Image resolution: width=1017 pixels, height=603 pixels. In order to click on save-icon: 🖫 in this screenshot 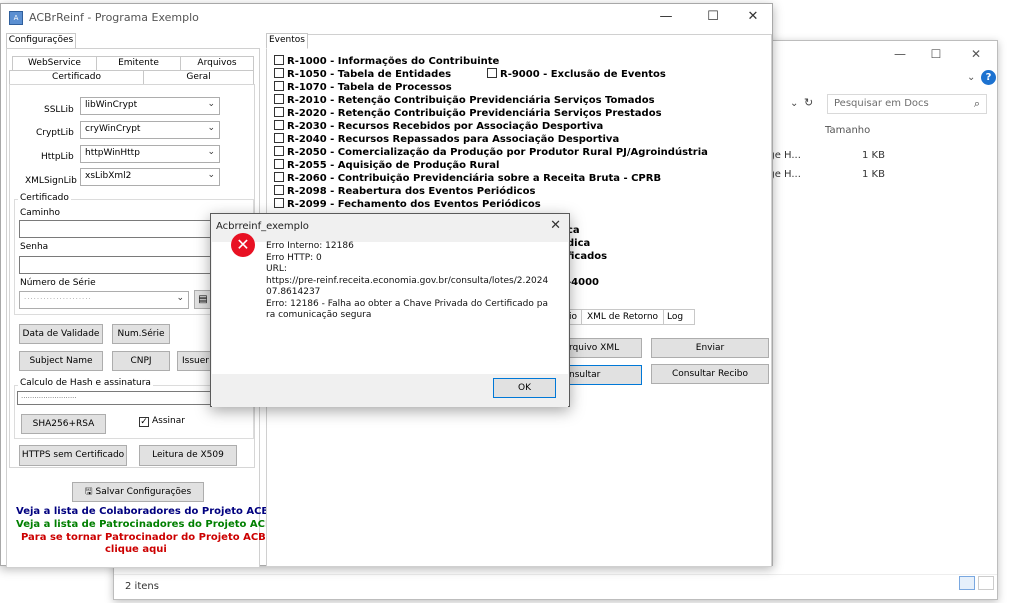, I will do `click(88, 492)`.